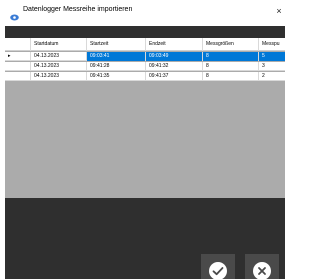 This screenshot has width=320, height=279. I want to click on cell-startzeit: 09:41:35, so click(116, 76).